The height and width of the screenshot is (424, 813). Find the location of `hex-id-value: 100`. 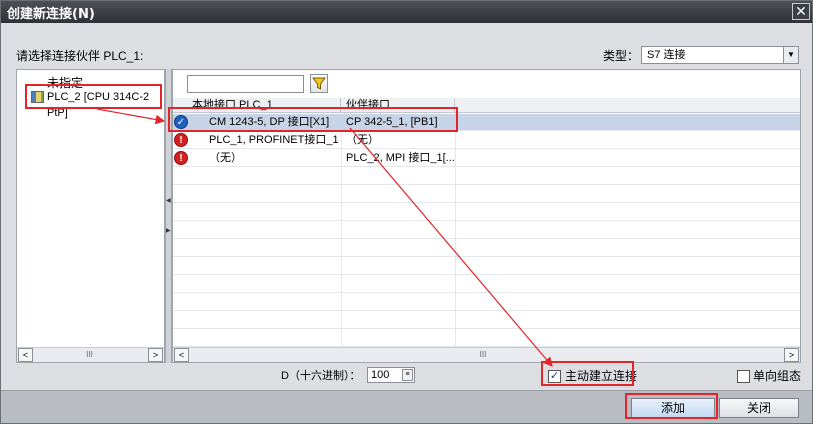

hex-id-value: 100 is located at coordinates (380, 375).